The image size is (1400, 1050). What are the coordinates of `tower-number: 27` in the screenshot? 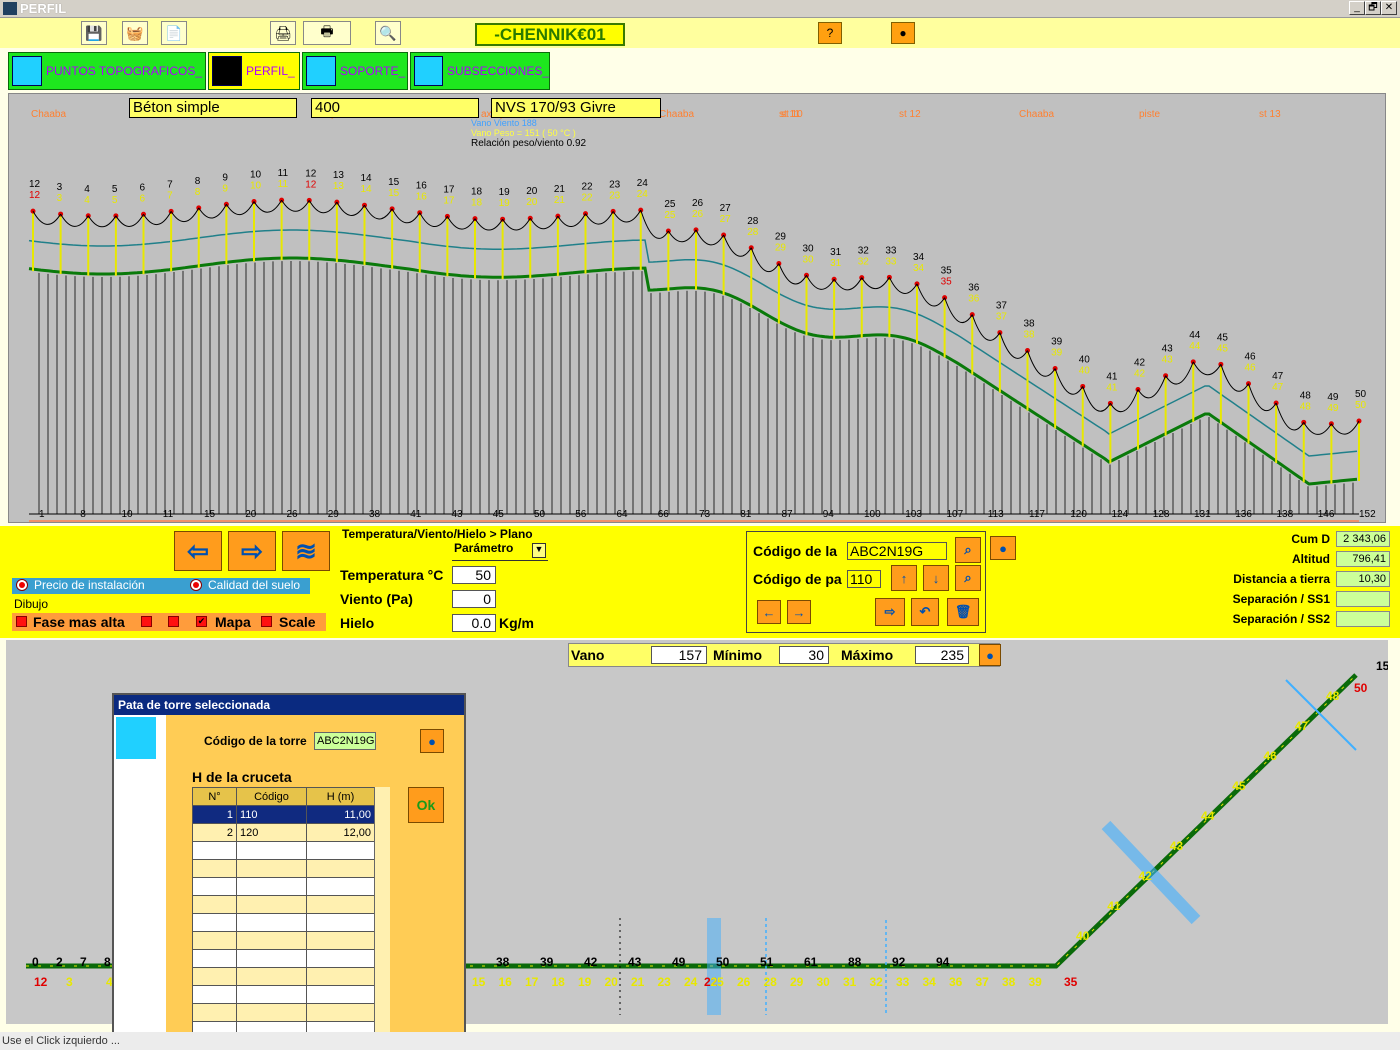 It's located at (726, 208).